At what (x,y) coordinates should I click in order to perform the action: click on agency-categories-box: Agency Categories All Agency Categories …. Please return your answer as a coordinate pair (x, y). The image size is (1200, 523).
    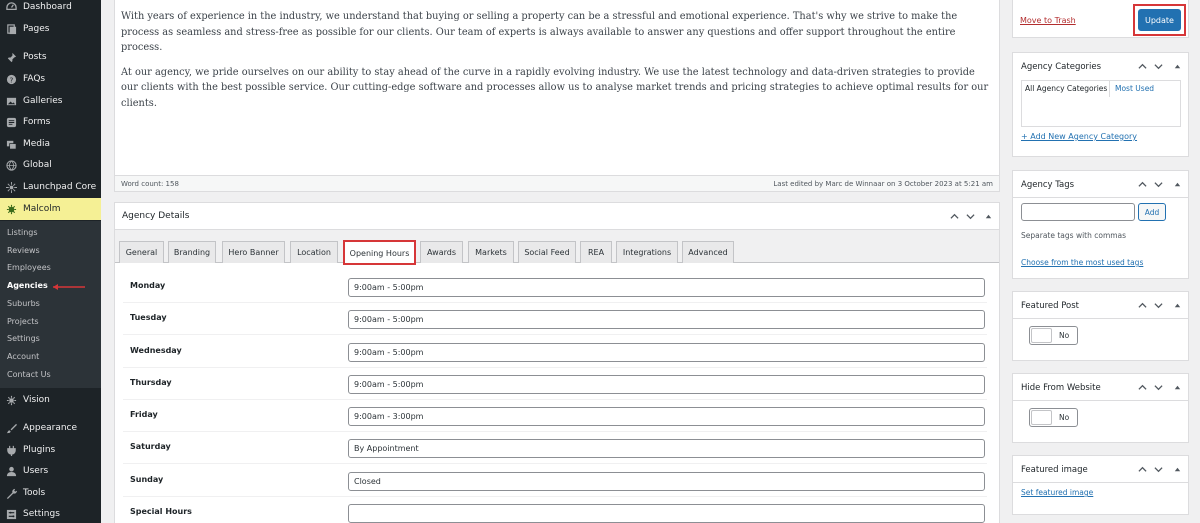
    Looking at the image, I should click on (1100, 104).